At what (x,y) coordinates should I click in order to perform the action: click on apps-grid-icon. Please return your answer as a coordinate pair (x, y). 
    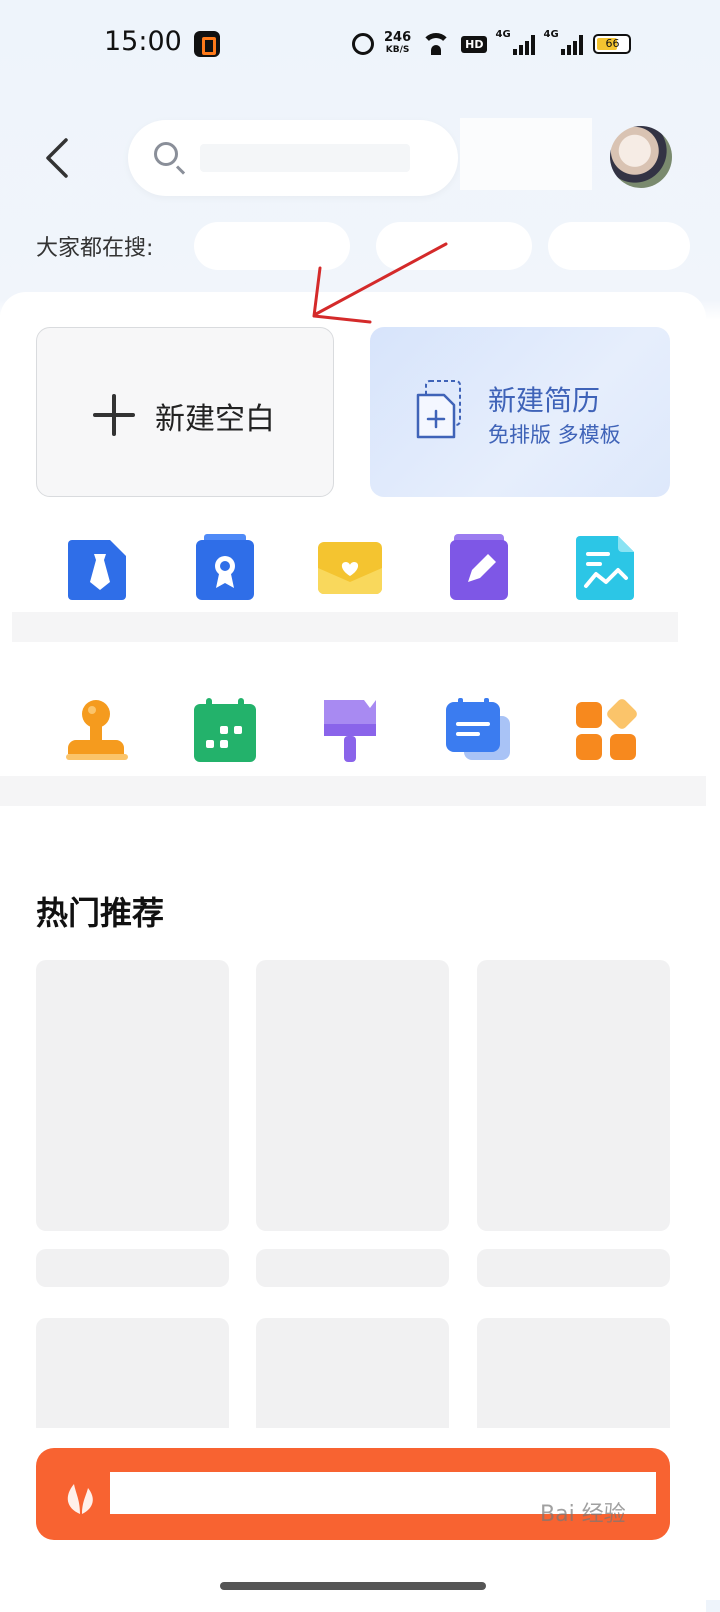
    Looking at the image, I should click on (607, 731).